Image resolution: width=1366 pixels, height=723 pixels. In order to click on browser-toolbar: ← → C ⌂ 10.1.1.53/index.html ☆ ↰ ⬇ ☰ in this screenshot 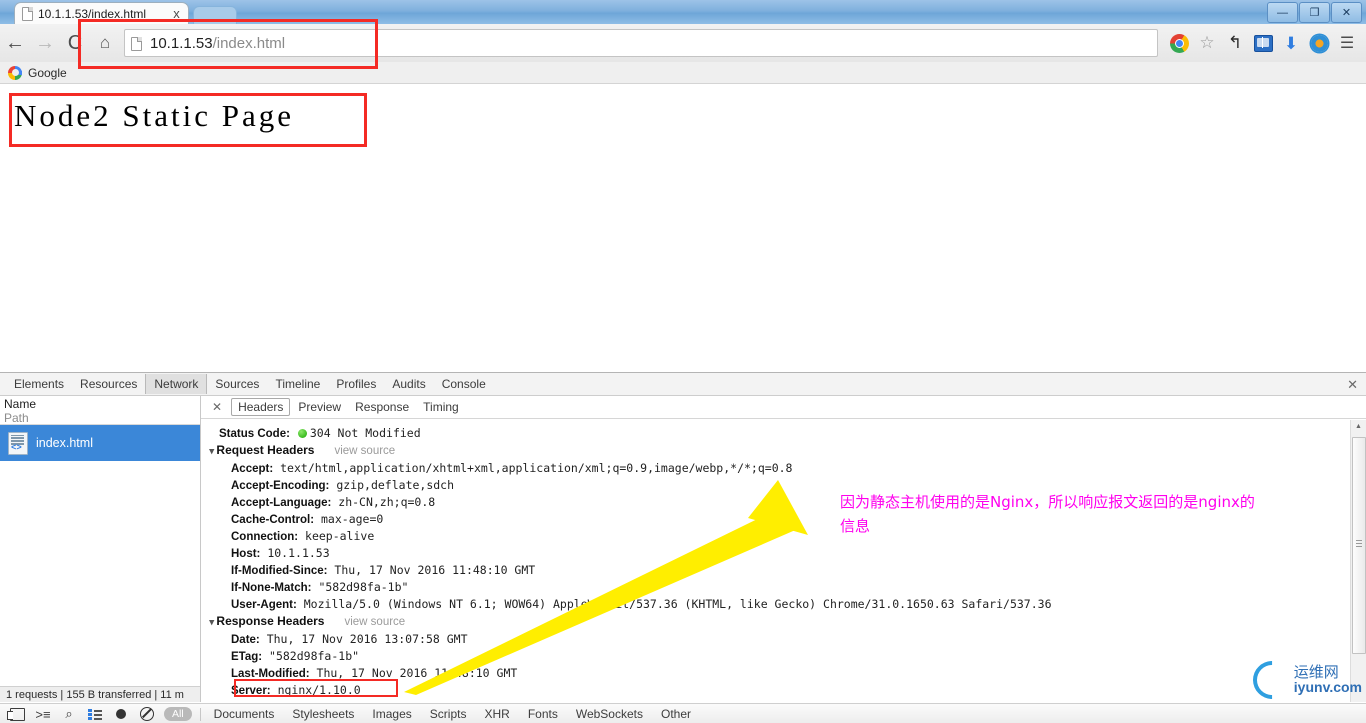, I will do `click(683, 43)`.